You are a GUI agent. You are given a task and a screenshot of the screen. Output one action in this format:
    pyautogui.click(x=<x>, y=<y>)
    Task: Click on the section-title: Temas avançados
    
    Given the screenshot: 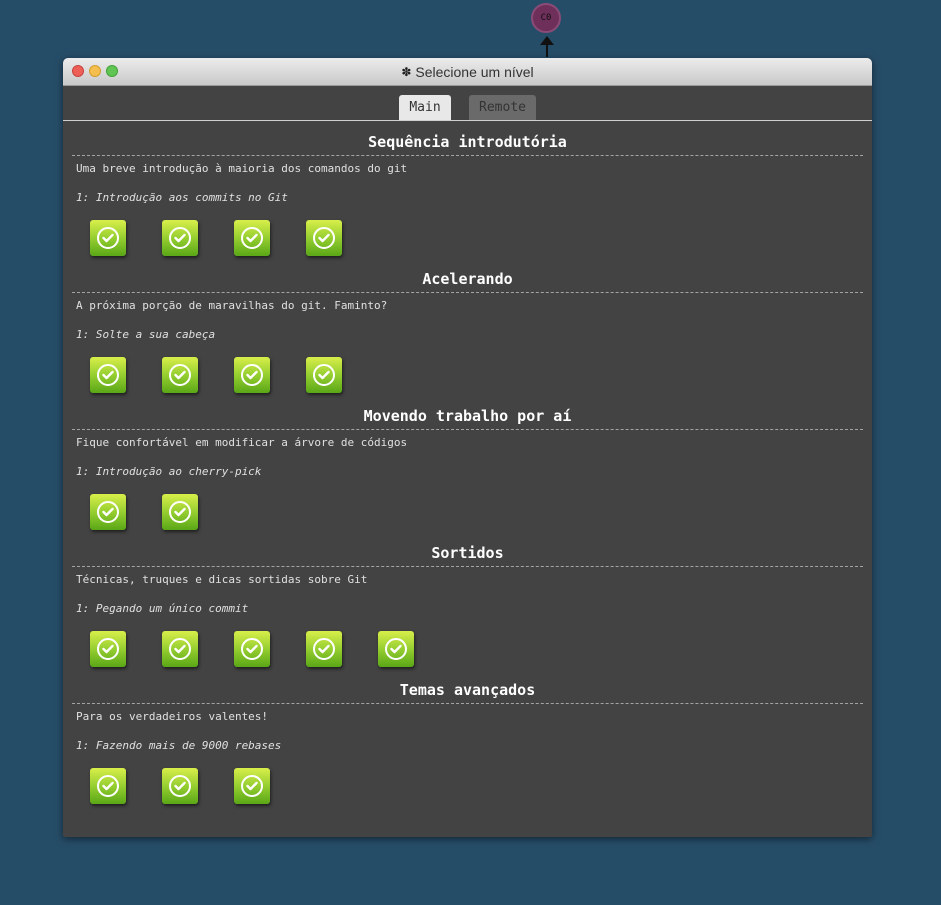 What is the action you would take?
    pyautogui.click(x=467, y=692)
    